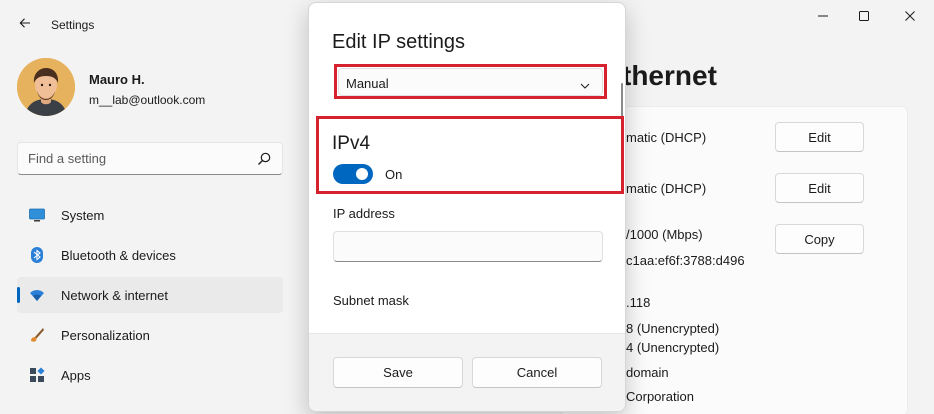 The height and width of the screenshot is (414, 934). I want to click on save-button: Save, so click(398, 372).